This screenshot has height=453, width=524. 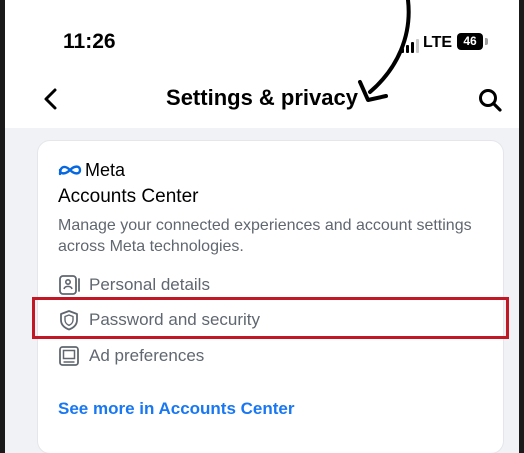 What do you see at coordinates (270, 318) in the screenshot?
I see `highlight-box` at bounding box center [270, 318].